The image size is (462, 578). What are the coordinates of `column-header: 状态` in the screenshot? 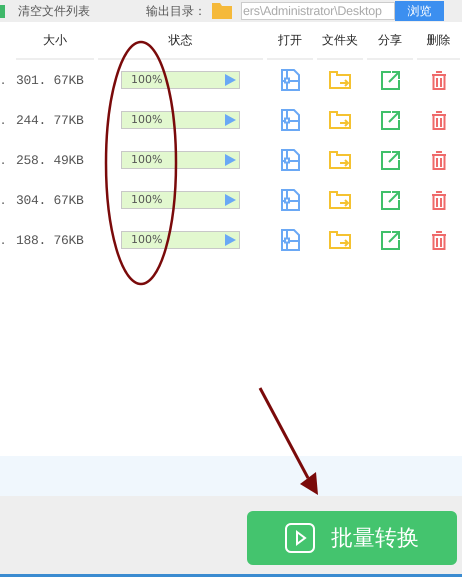 It's located at (180, 41).